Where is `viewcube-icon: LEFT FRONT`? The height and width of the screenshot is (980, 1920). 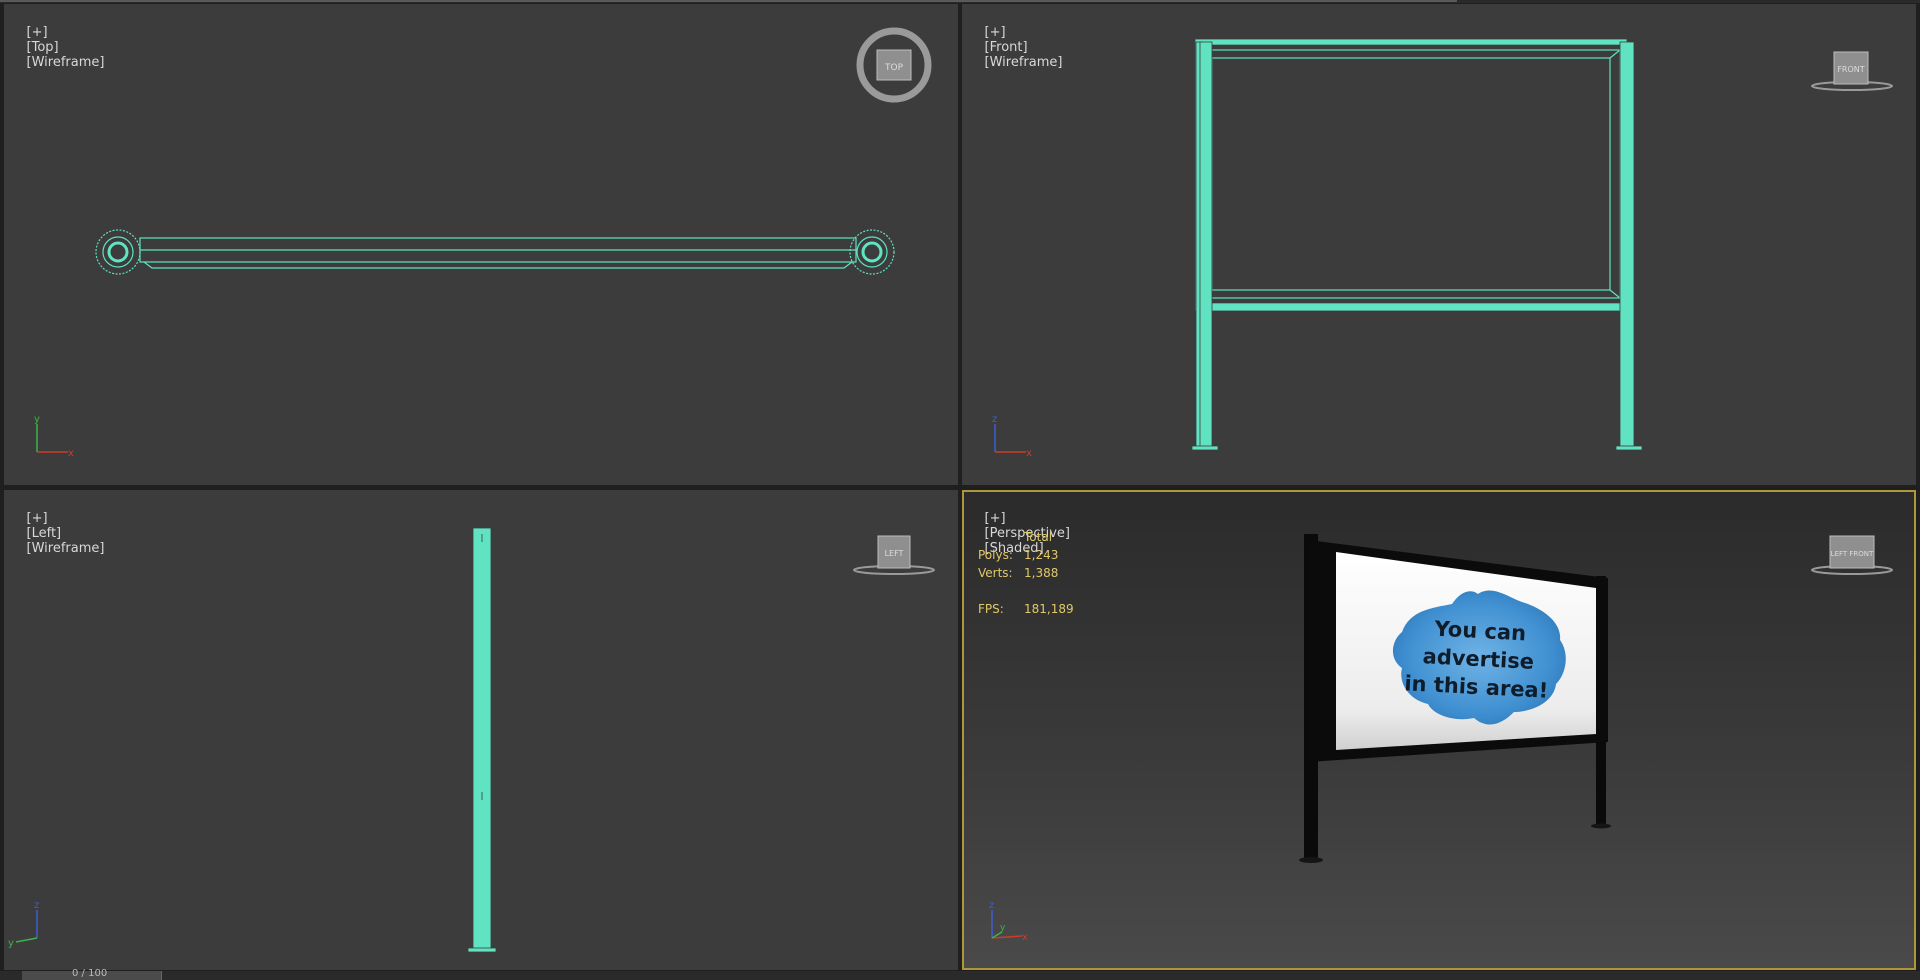 viewcube-icon: LEFT FRONT is located at coordinates (1852, 555).